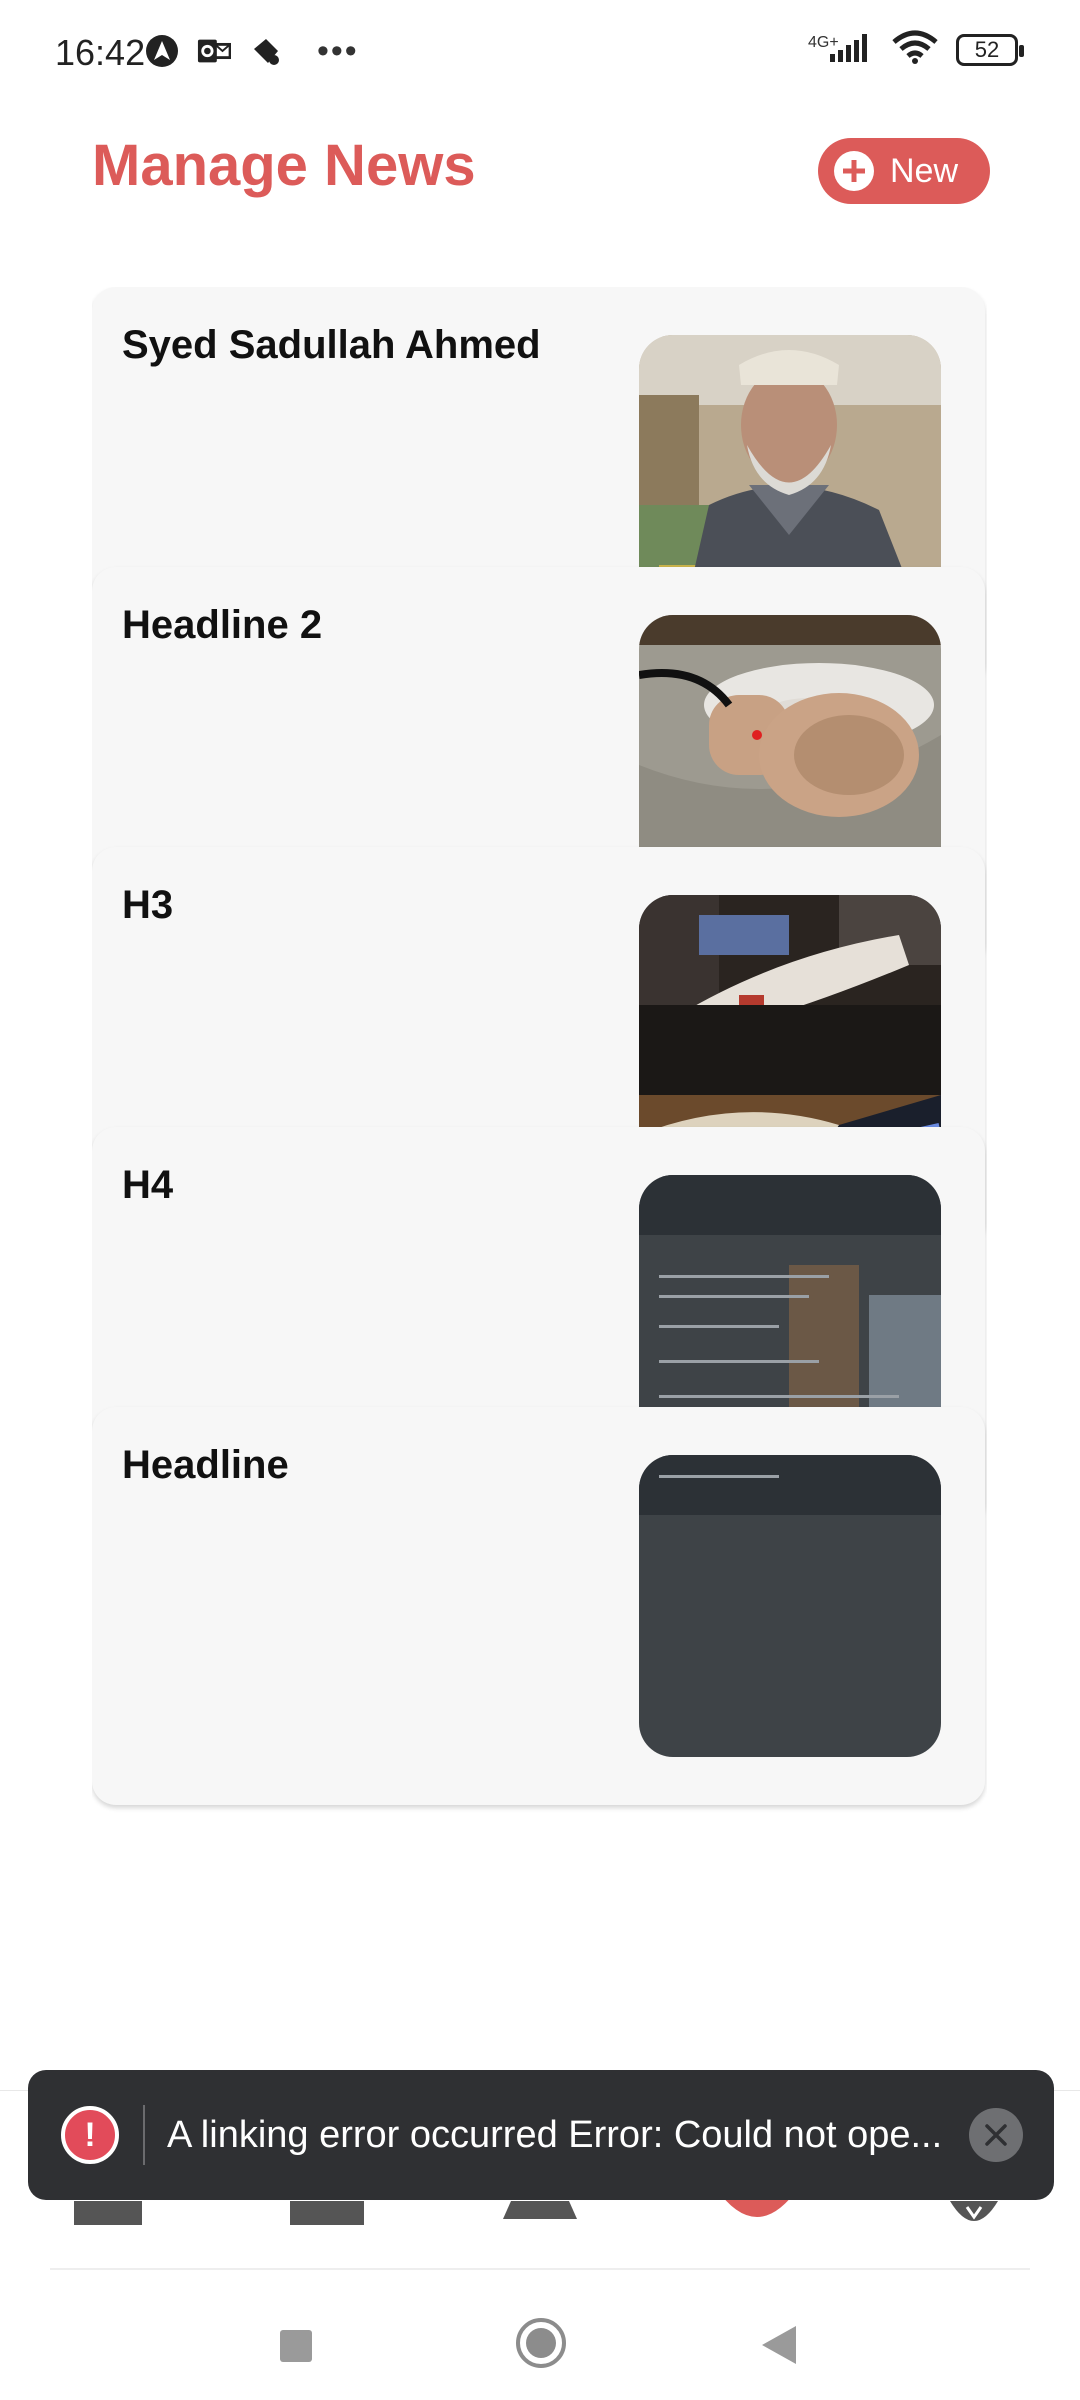 This screenshot has width=1080, height=2400. I want to click on new-button-label: New, so click(924, 170).